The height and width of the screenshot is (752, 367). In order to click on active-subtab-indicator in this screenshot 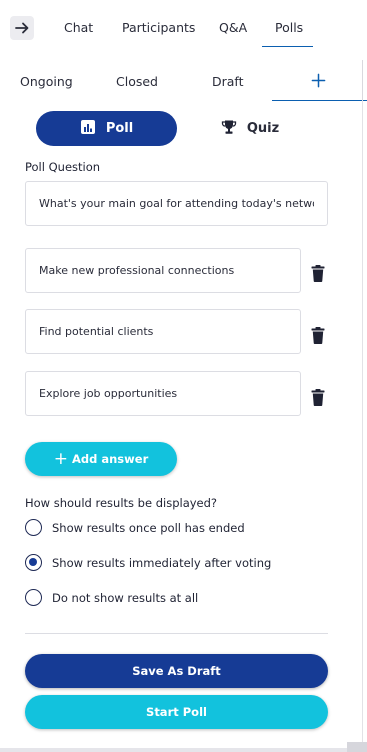, I will do `click(319, 100)`.